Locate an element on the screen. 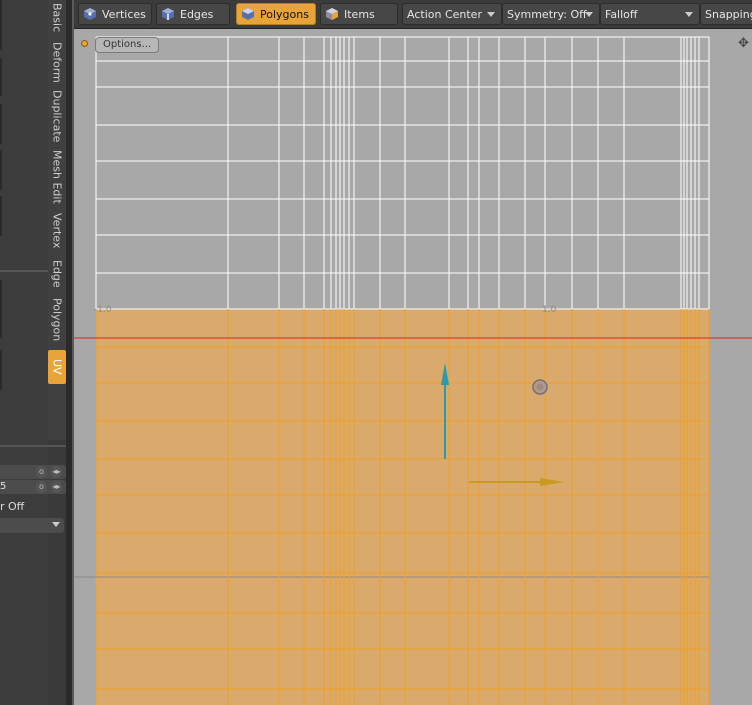 The image size is (752, 705). vertices-button: Vertices is located at coordinates (115, 14).